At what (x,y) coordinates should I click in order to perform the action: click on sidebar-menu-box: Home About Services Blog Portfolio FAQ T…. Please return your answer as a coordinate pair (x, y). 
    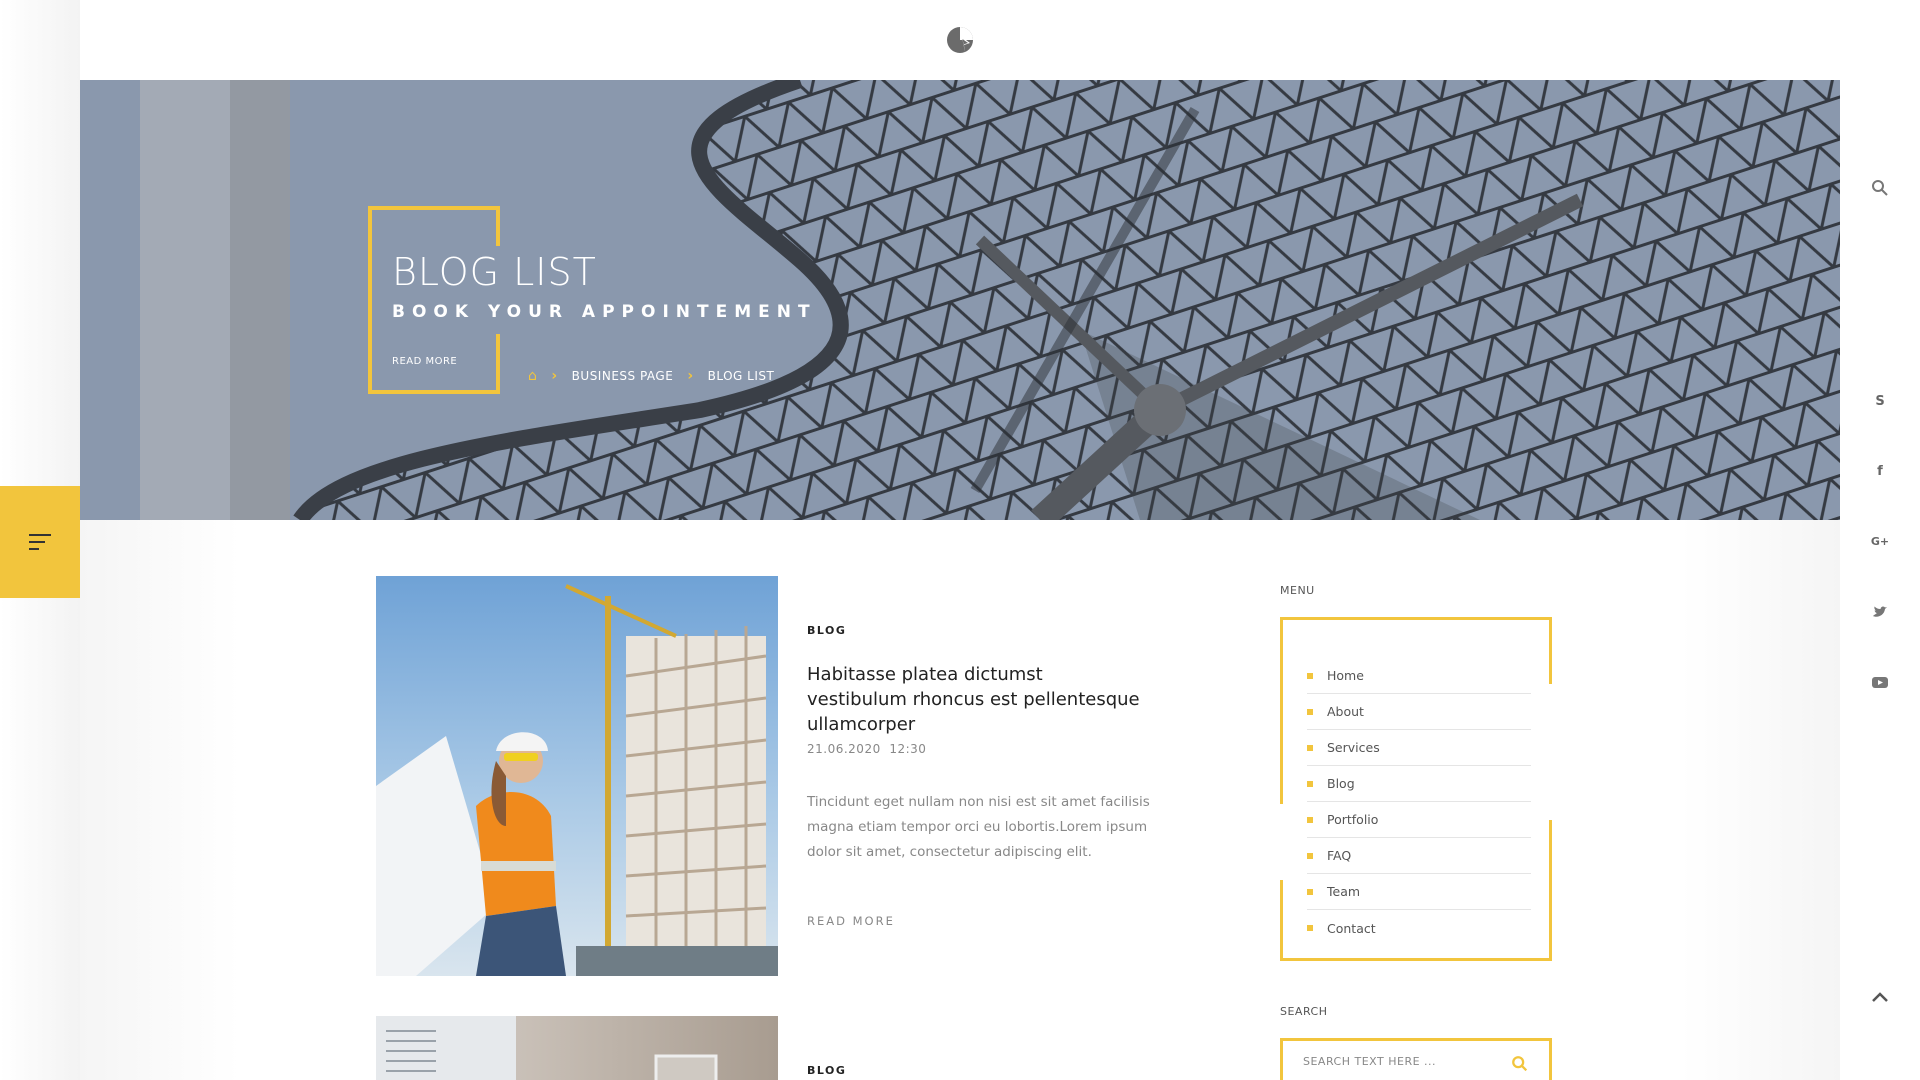
    Looking at the image, I should click on (1416, 789).